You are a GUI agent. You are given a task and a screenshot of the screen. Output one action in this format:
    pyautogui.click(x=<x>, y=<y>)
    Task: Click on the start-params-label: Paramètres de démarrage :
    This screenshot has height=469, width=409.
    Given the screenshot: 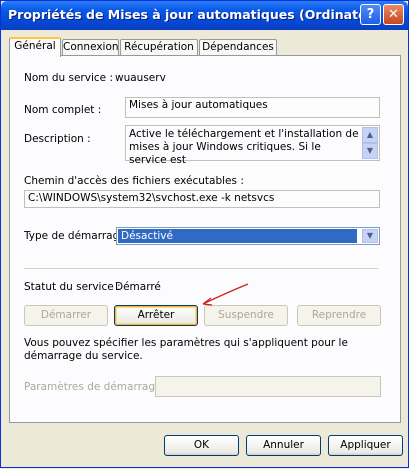 What is the action you would take?
    pyautogui.click(x=96, y=387)
    